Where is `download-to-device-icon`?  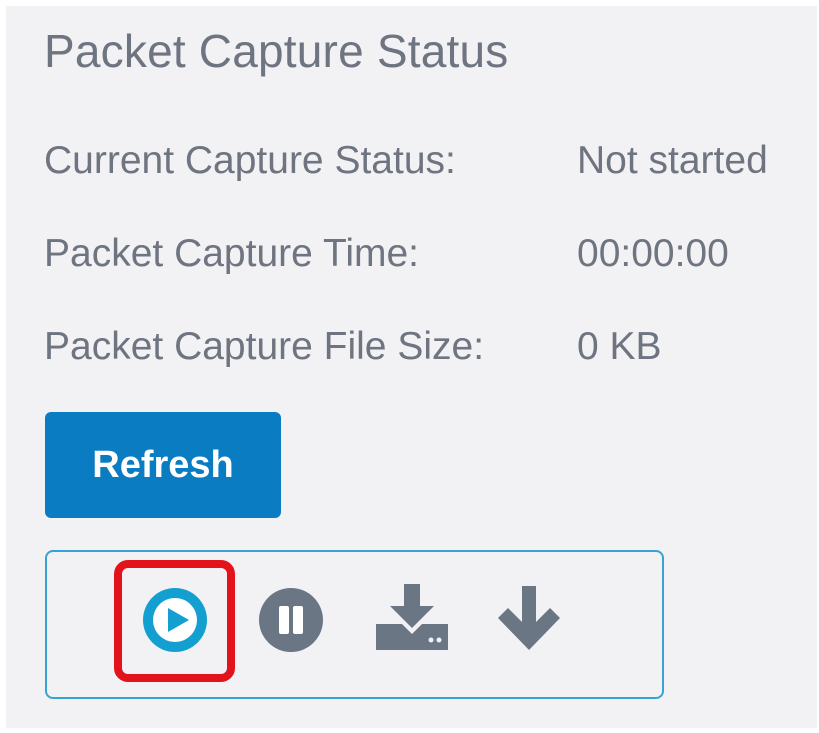
download-to-device-icon is located at coordinates (412, 617).